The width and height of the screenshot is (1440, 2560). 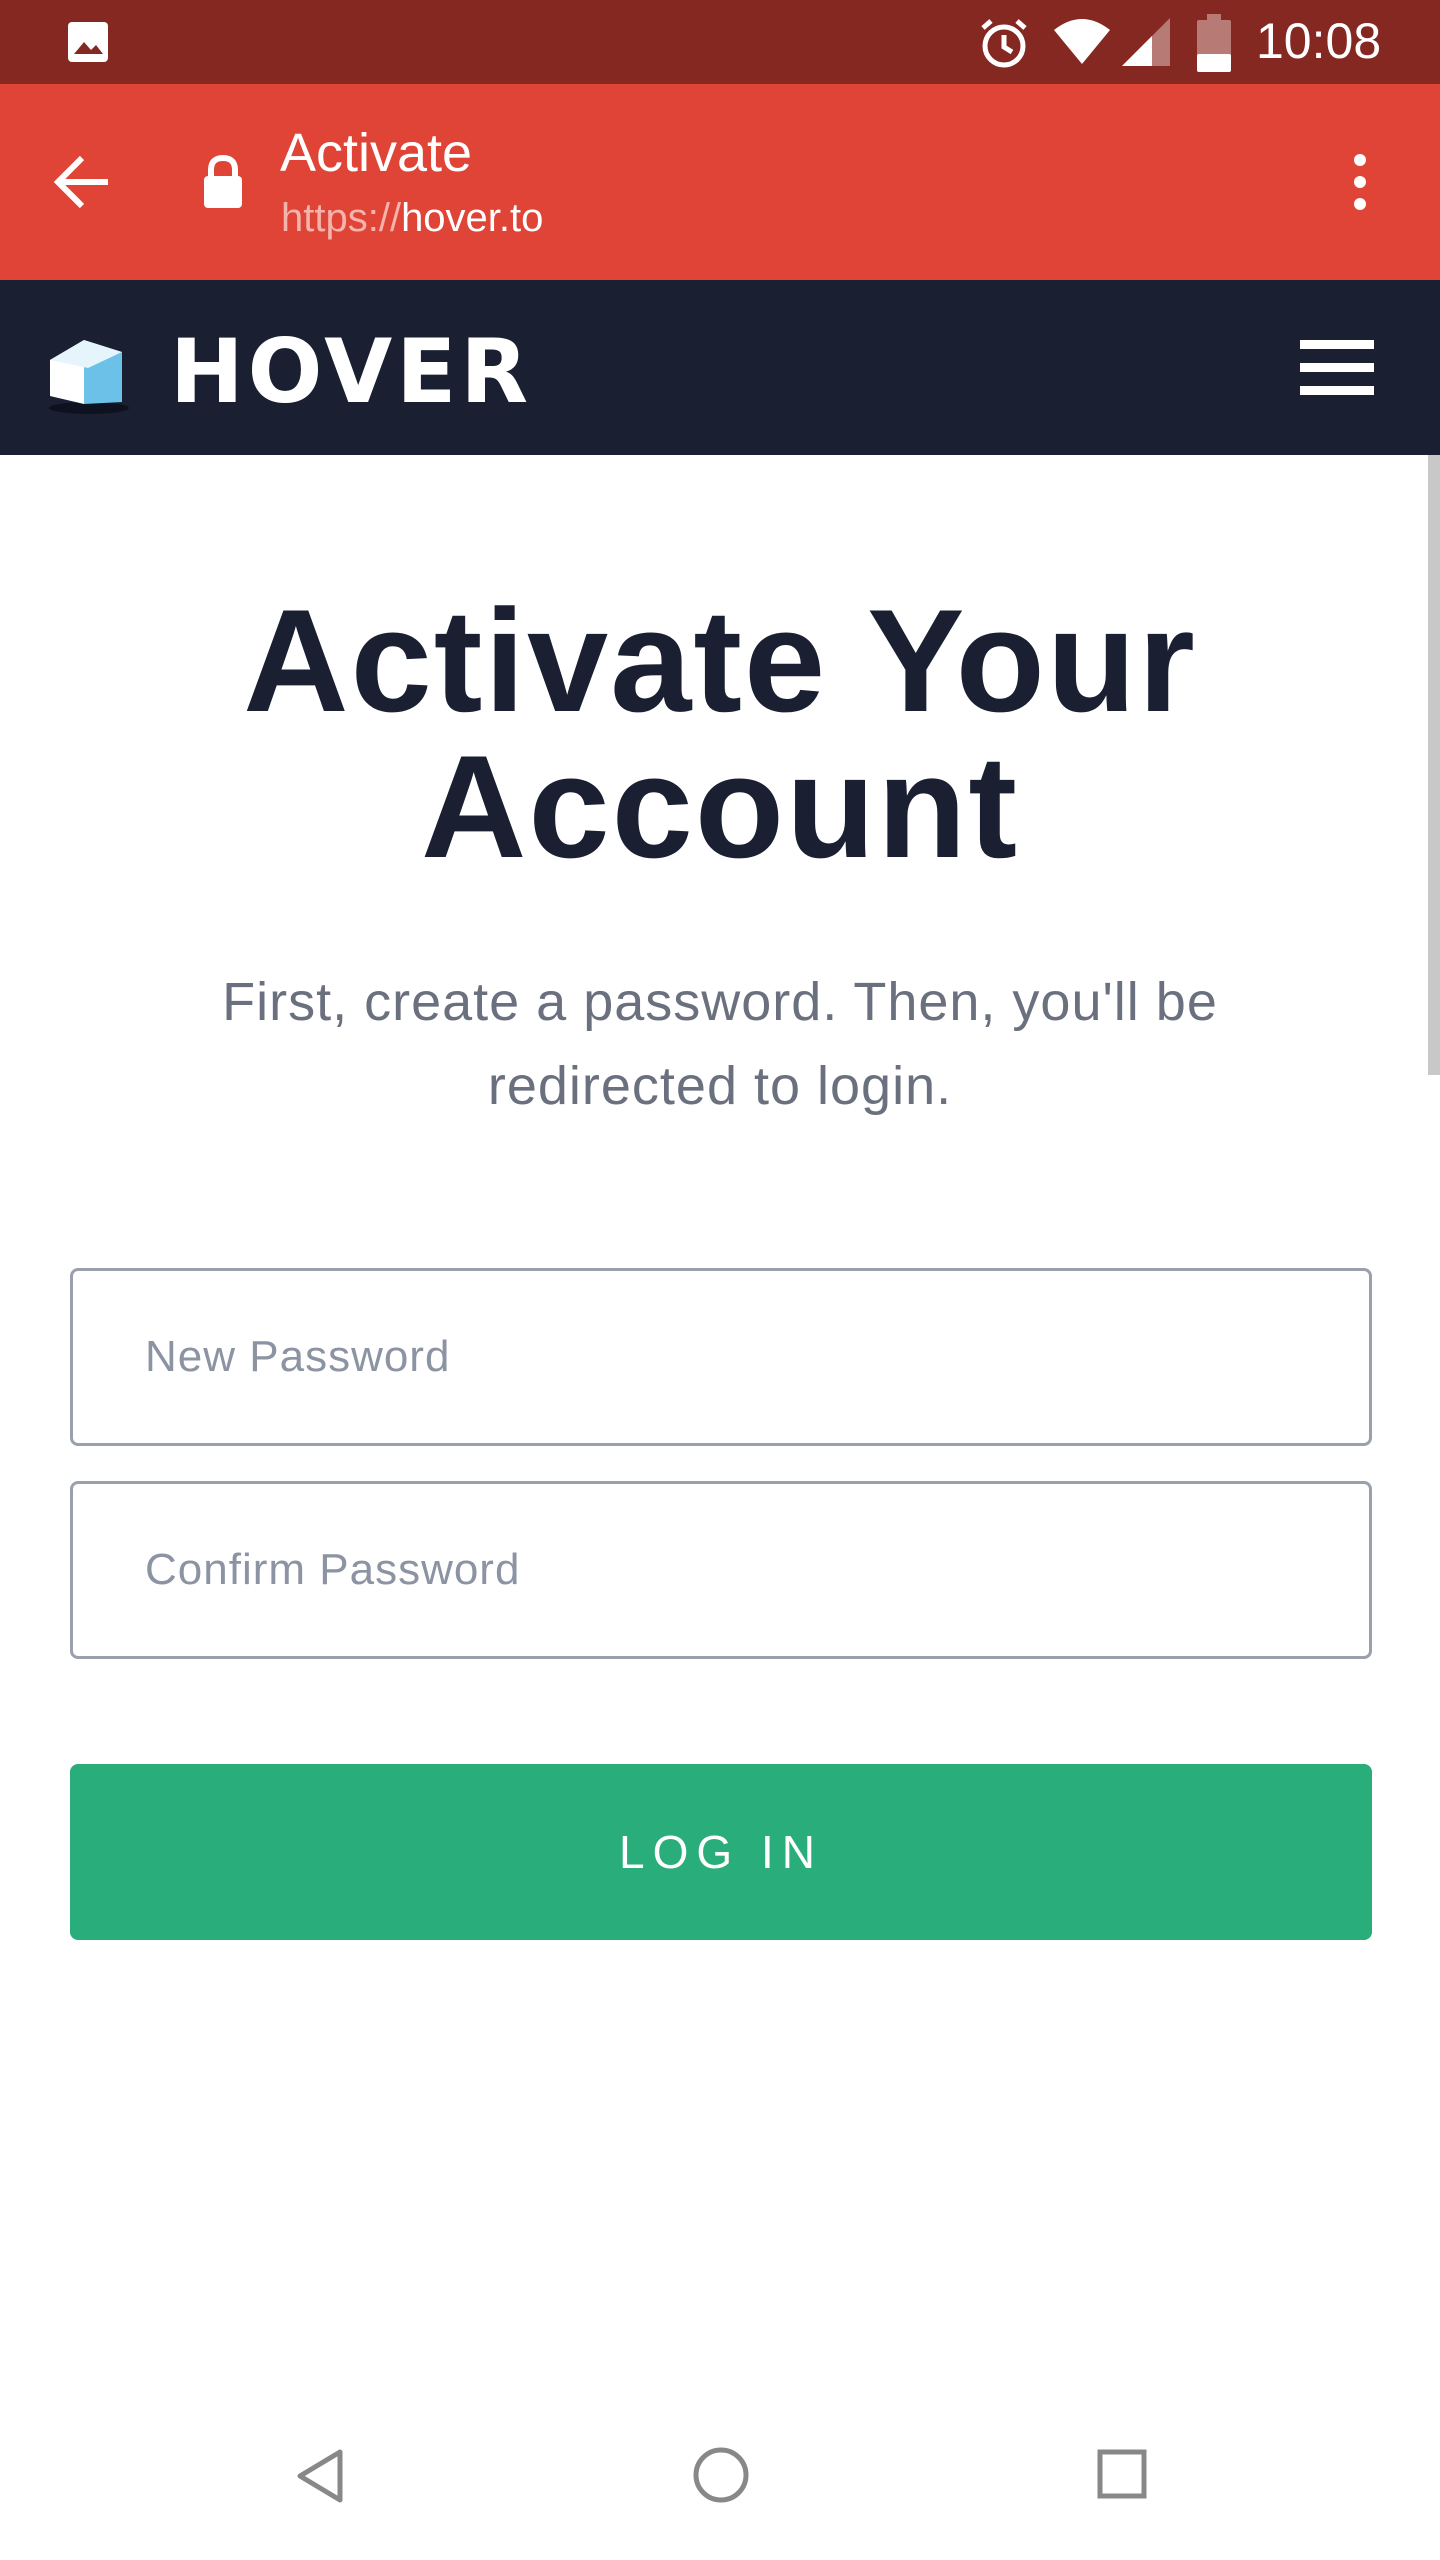 I want to click on back-arrow-icon, so click(x=82, y=182).